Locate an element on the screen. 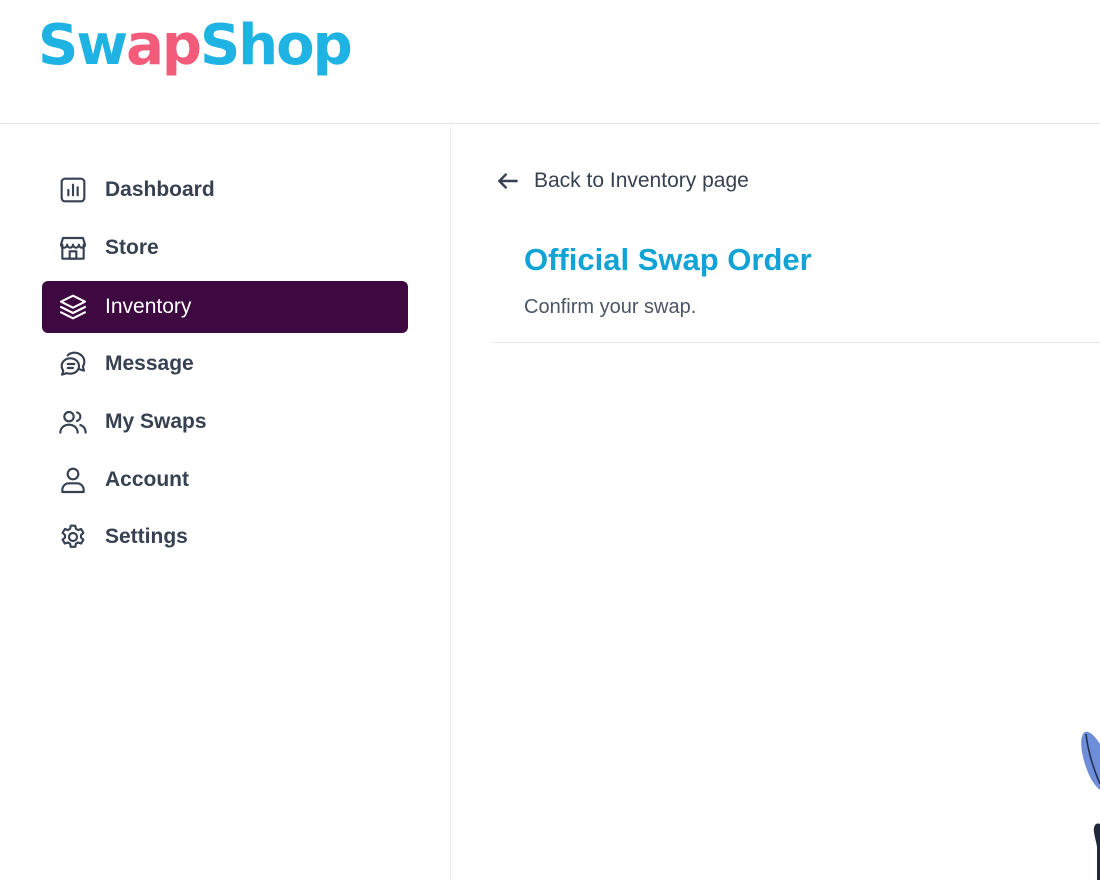 Image resolution: width=1100 pixels, height=880 pixels. header-divider is located at coordinates (796, 342).